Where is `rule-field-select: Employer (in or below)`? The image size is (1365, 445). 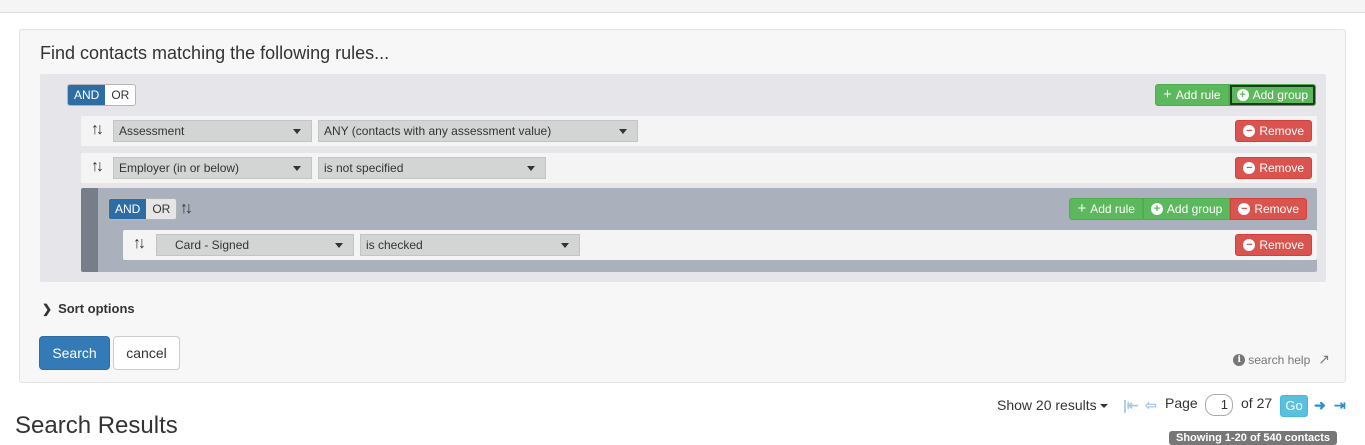
rule-field-select: Employer (in or below) is located at coordinates (212, 168).